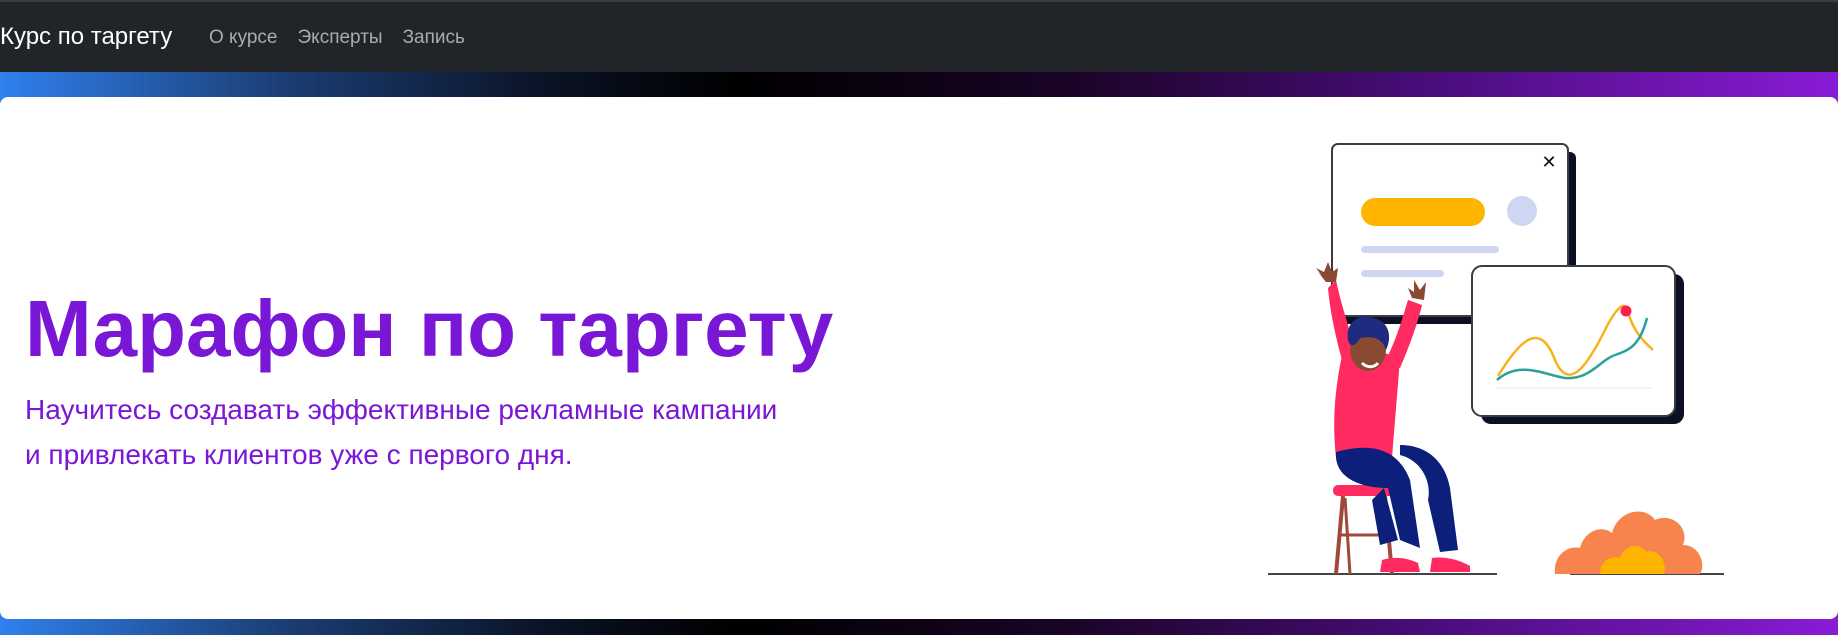 This screenshot has height=635, width=1838. I want to click on nav-link-signup: Запись, so click(434, 38).